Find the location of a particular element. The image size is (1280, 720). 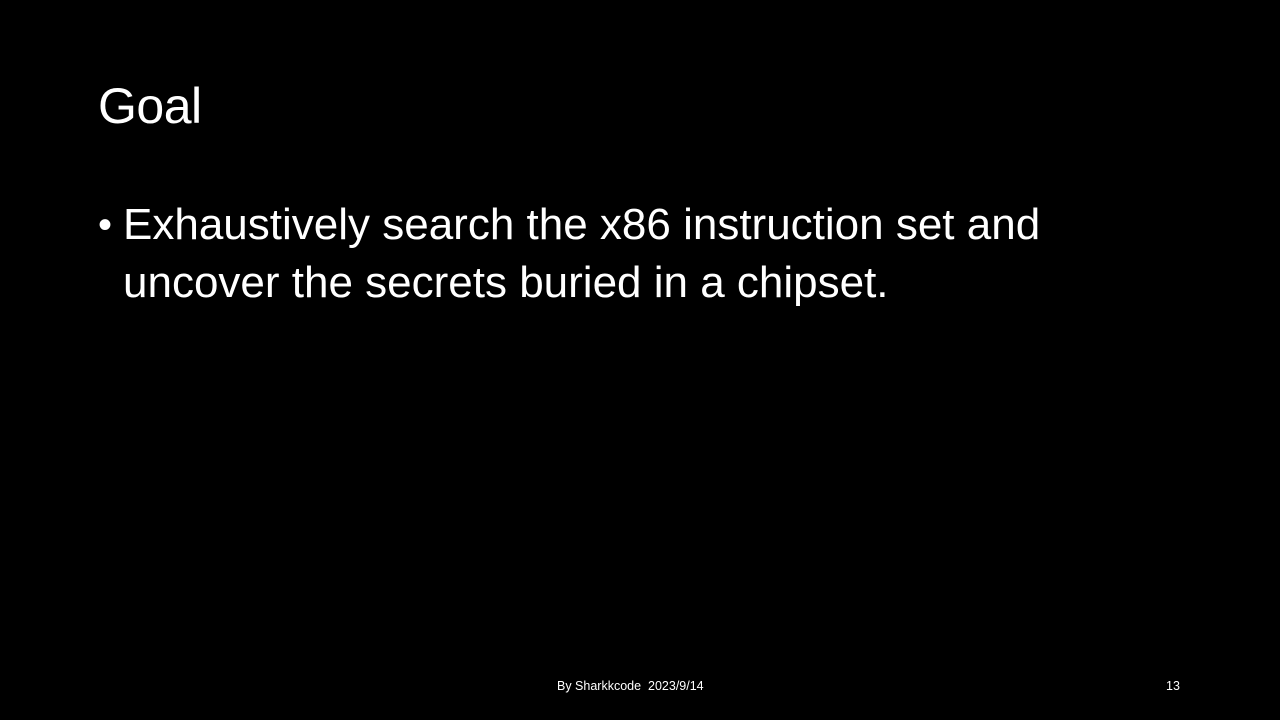

slide-title: Goal is located at coordinates (150, 106).